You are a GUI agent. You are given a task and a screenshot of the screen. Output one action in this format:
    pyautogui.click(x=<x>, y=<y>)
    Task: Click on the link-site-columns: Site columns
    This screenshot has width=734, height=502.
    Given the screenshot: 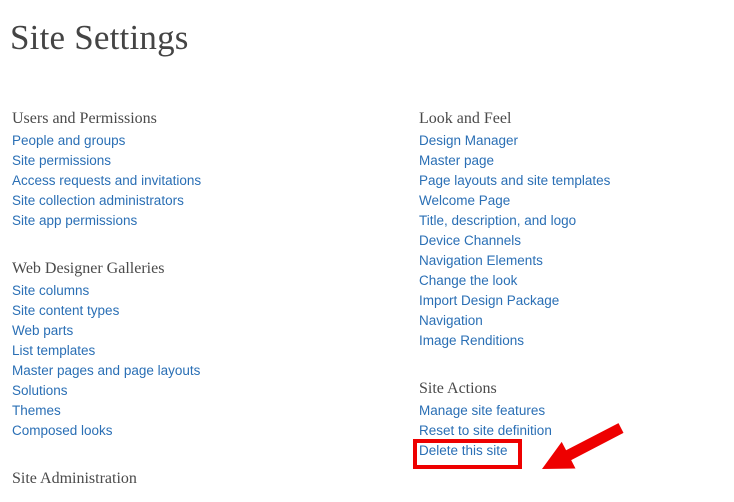 What is the action you would take?
    pyautogui.click(x=50, y=291)
    